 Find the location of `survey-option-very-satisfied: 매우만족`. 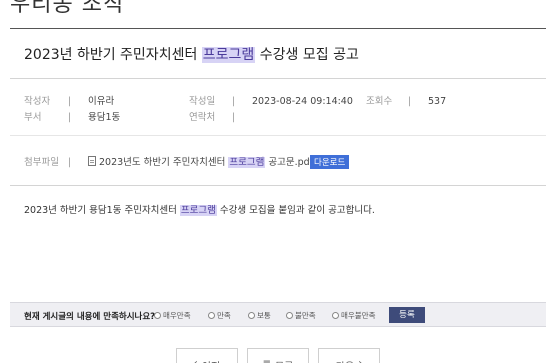

survey-option-very-satisfied: 매우만족 is located at coordinates (172, 315).